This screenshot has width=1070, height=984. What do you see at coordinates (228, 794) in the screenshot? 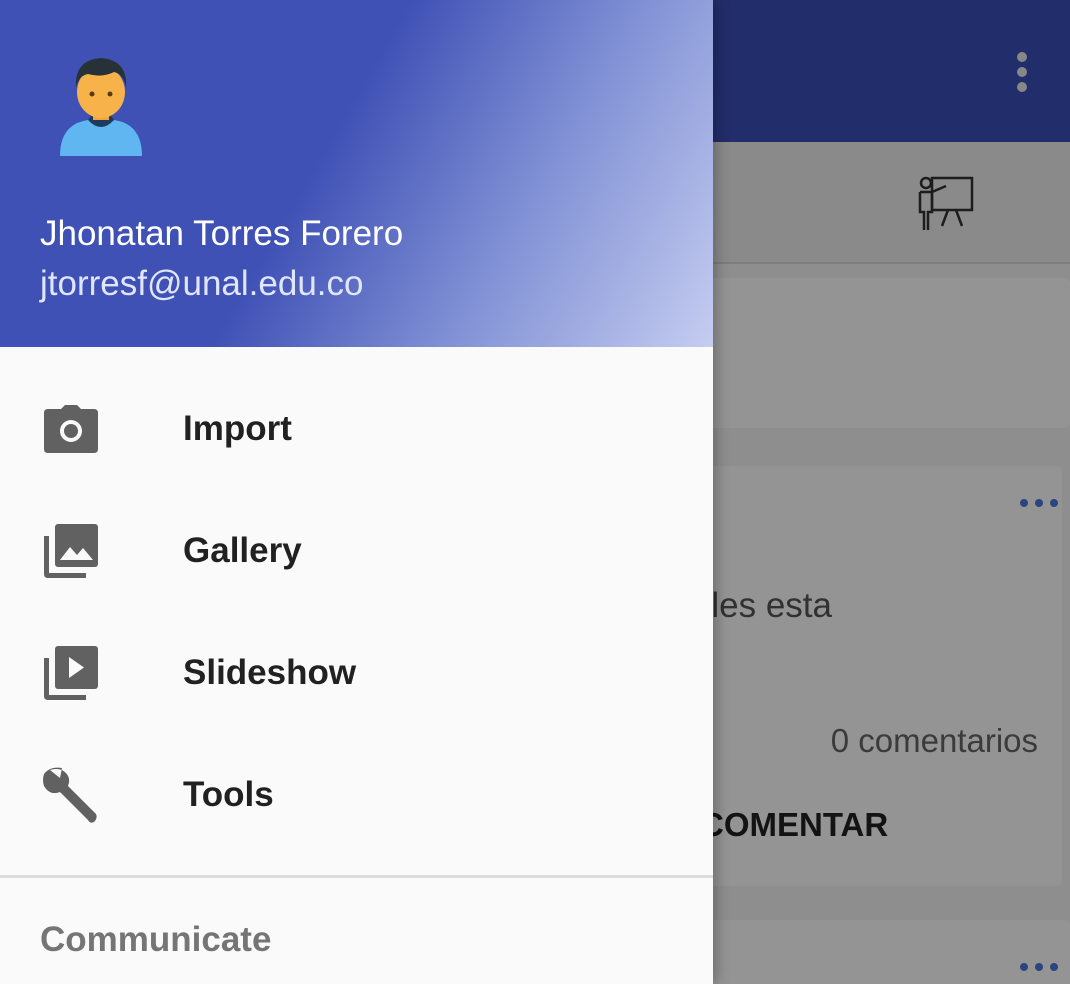
I see `nav-item-label: Tools` at bounding box center [228, 794].